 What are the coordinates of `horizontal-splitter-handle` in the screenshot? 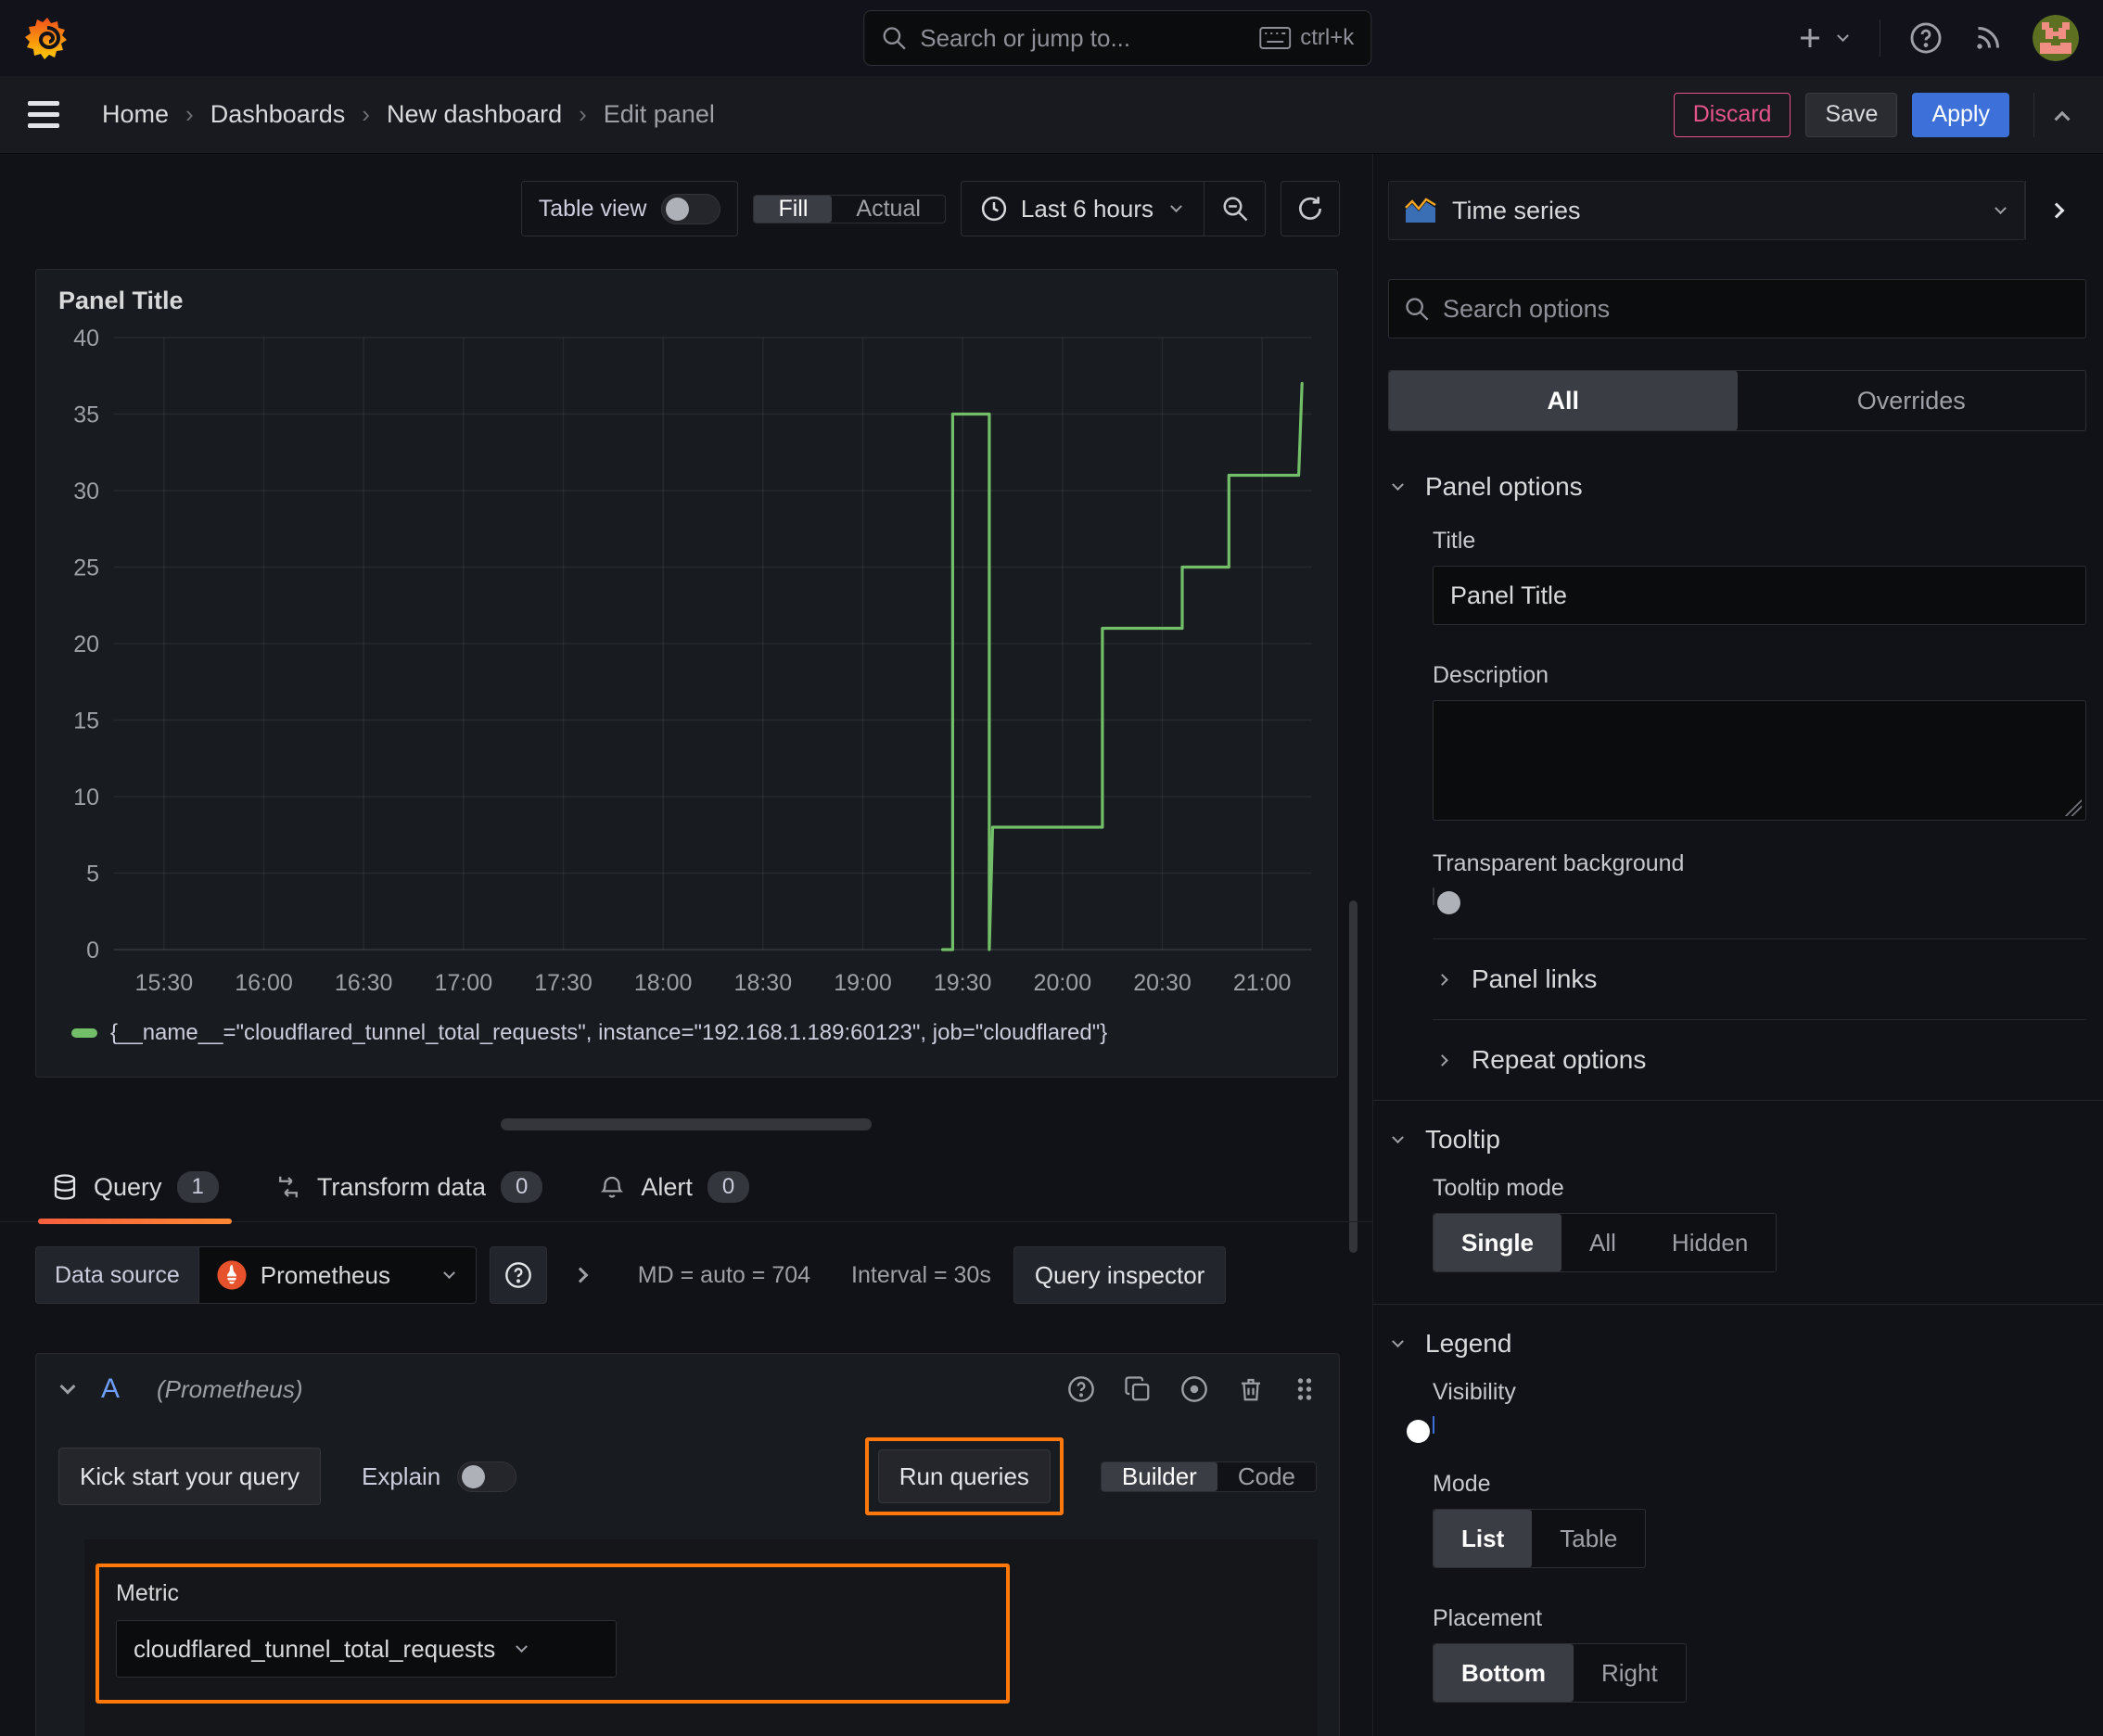 It's located at (686, 1124).